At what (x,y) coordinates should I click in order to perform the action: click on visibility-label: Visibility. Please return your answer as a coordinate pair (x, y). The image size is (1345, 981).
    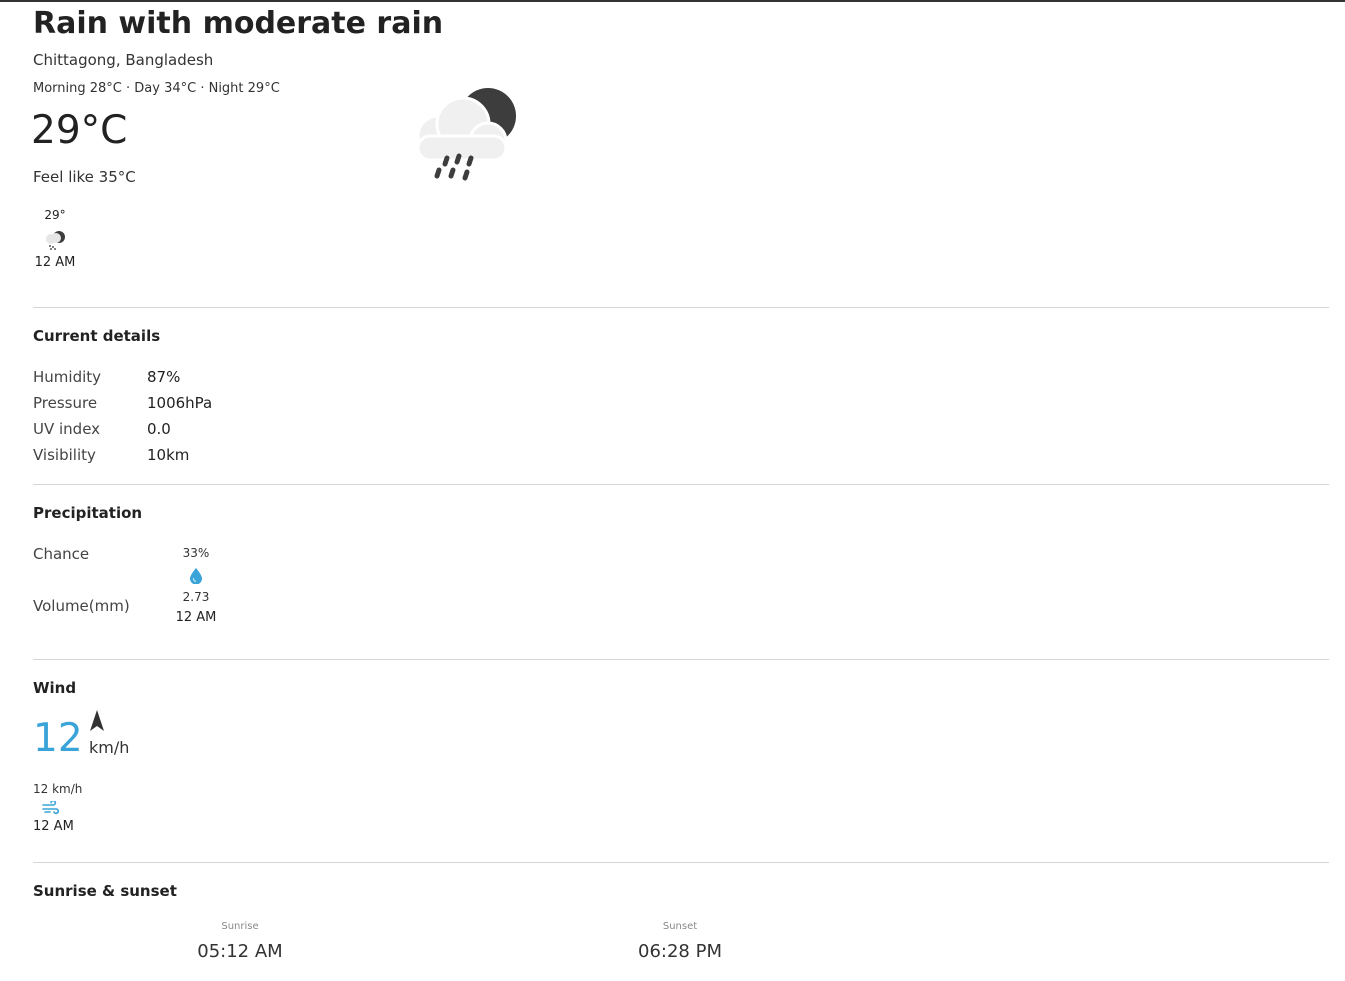
    Looking at the image, I should click on (64, 455).